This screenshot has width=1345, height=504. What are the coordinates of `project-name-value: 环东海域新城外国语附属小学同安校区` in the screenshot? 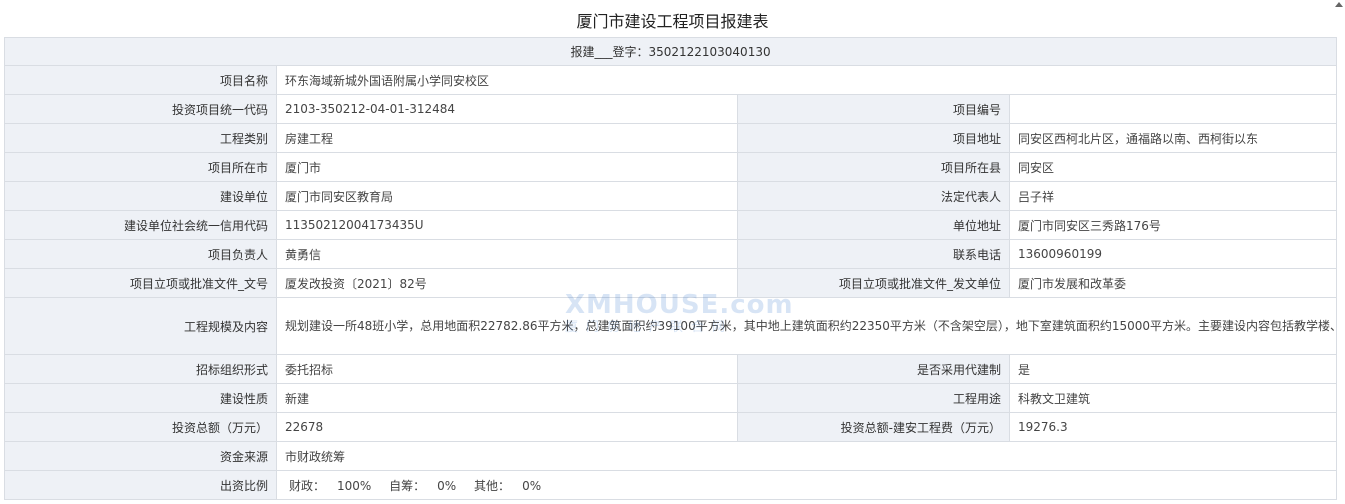 It's located at (806, 80).